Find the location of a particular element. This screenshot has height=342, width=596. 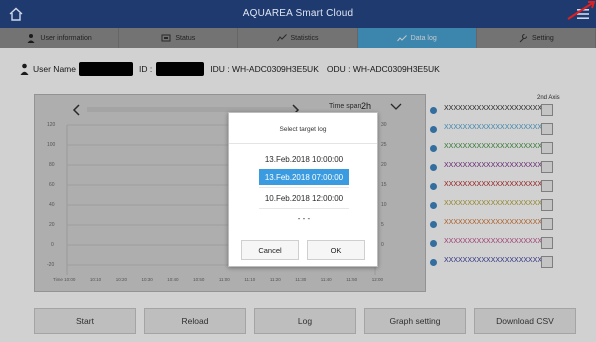

annotation-arrow-icon is located at coordinates (581, 10).